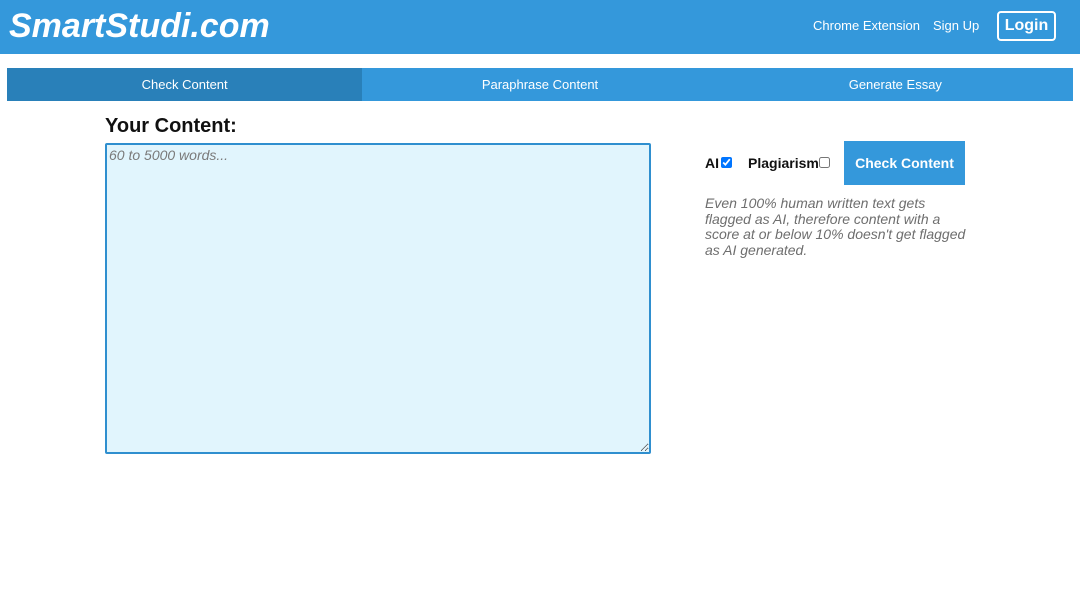 The width and height of the screenshot is (1080, 608). Describe the element at coordinates (904, 163) in the screenshot. I see `check-content-button: Check Content` at that location.